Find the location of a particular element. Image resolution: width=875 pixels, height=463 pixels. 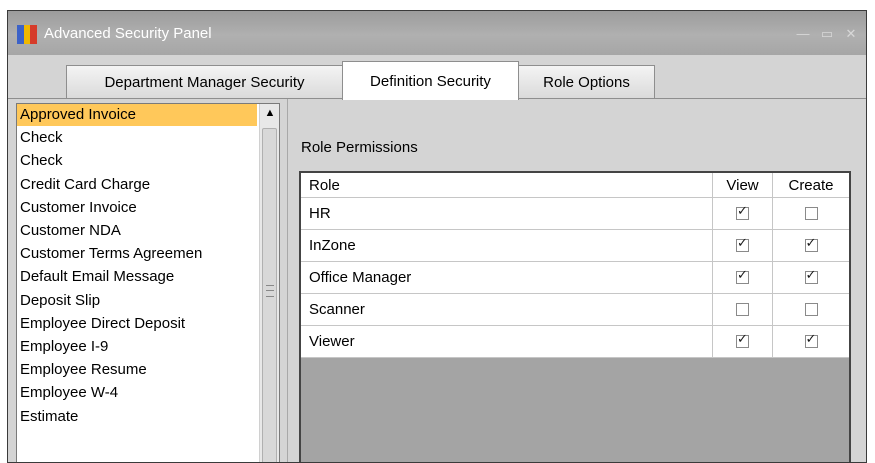

role-name: InZone is located at coordinates (507, 245).